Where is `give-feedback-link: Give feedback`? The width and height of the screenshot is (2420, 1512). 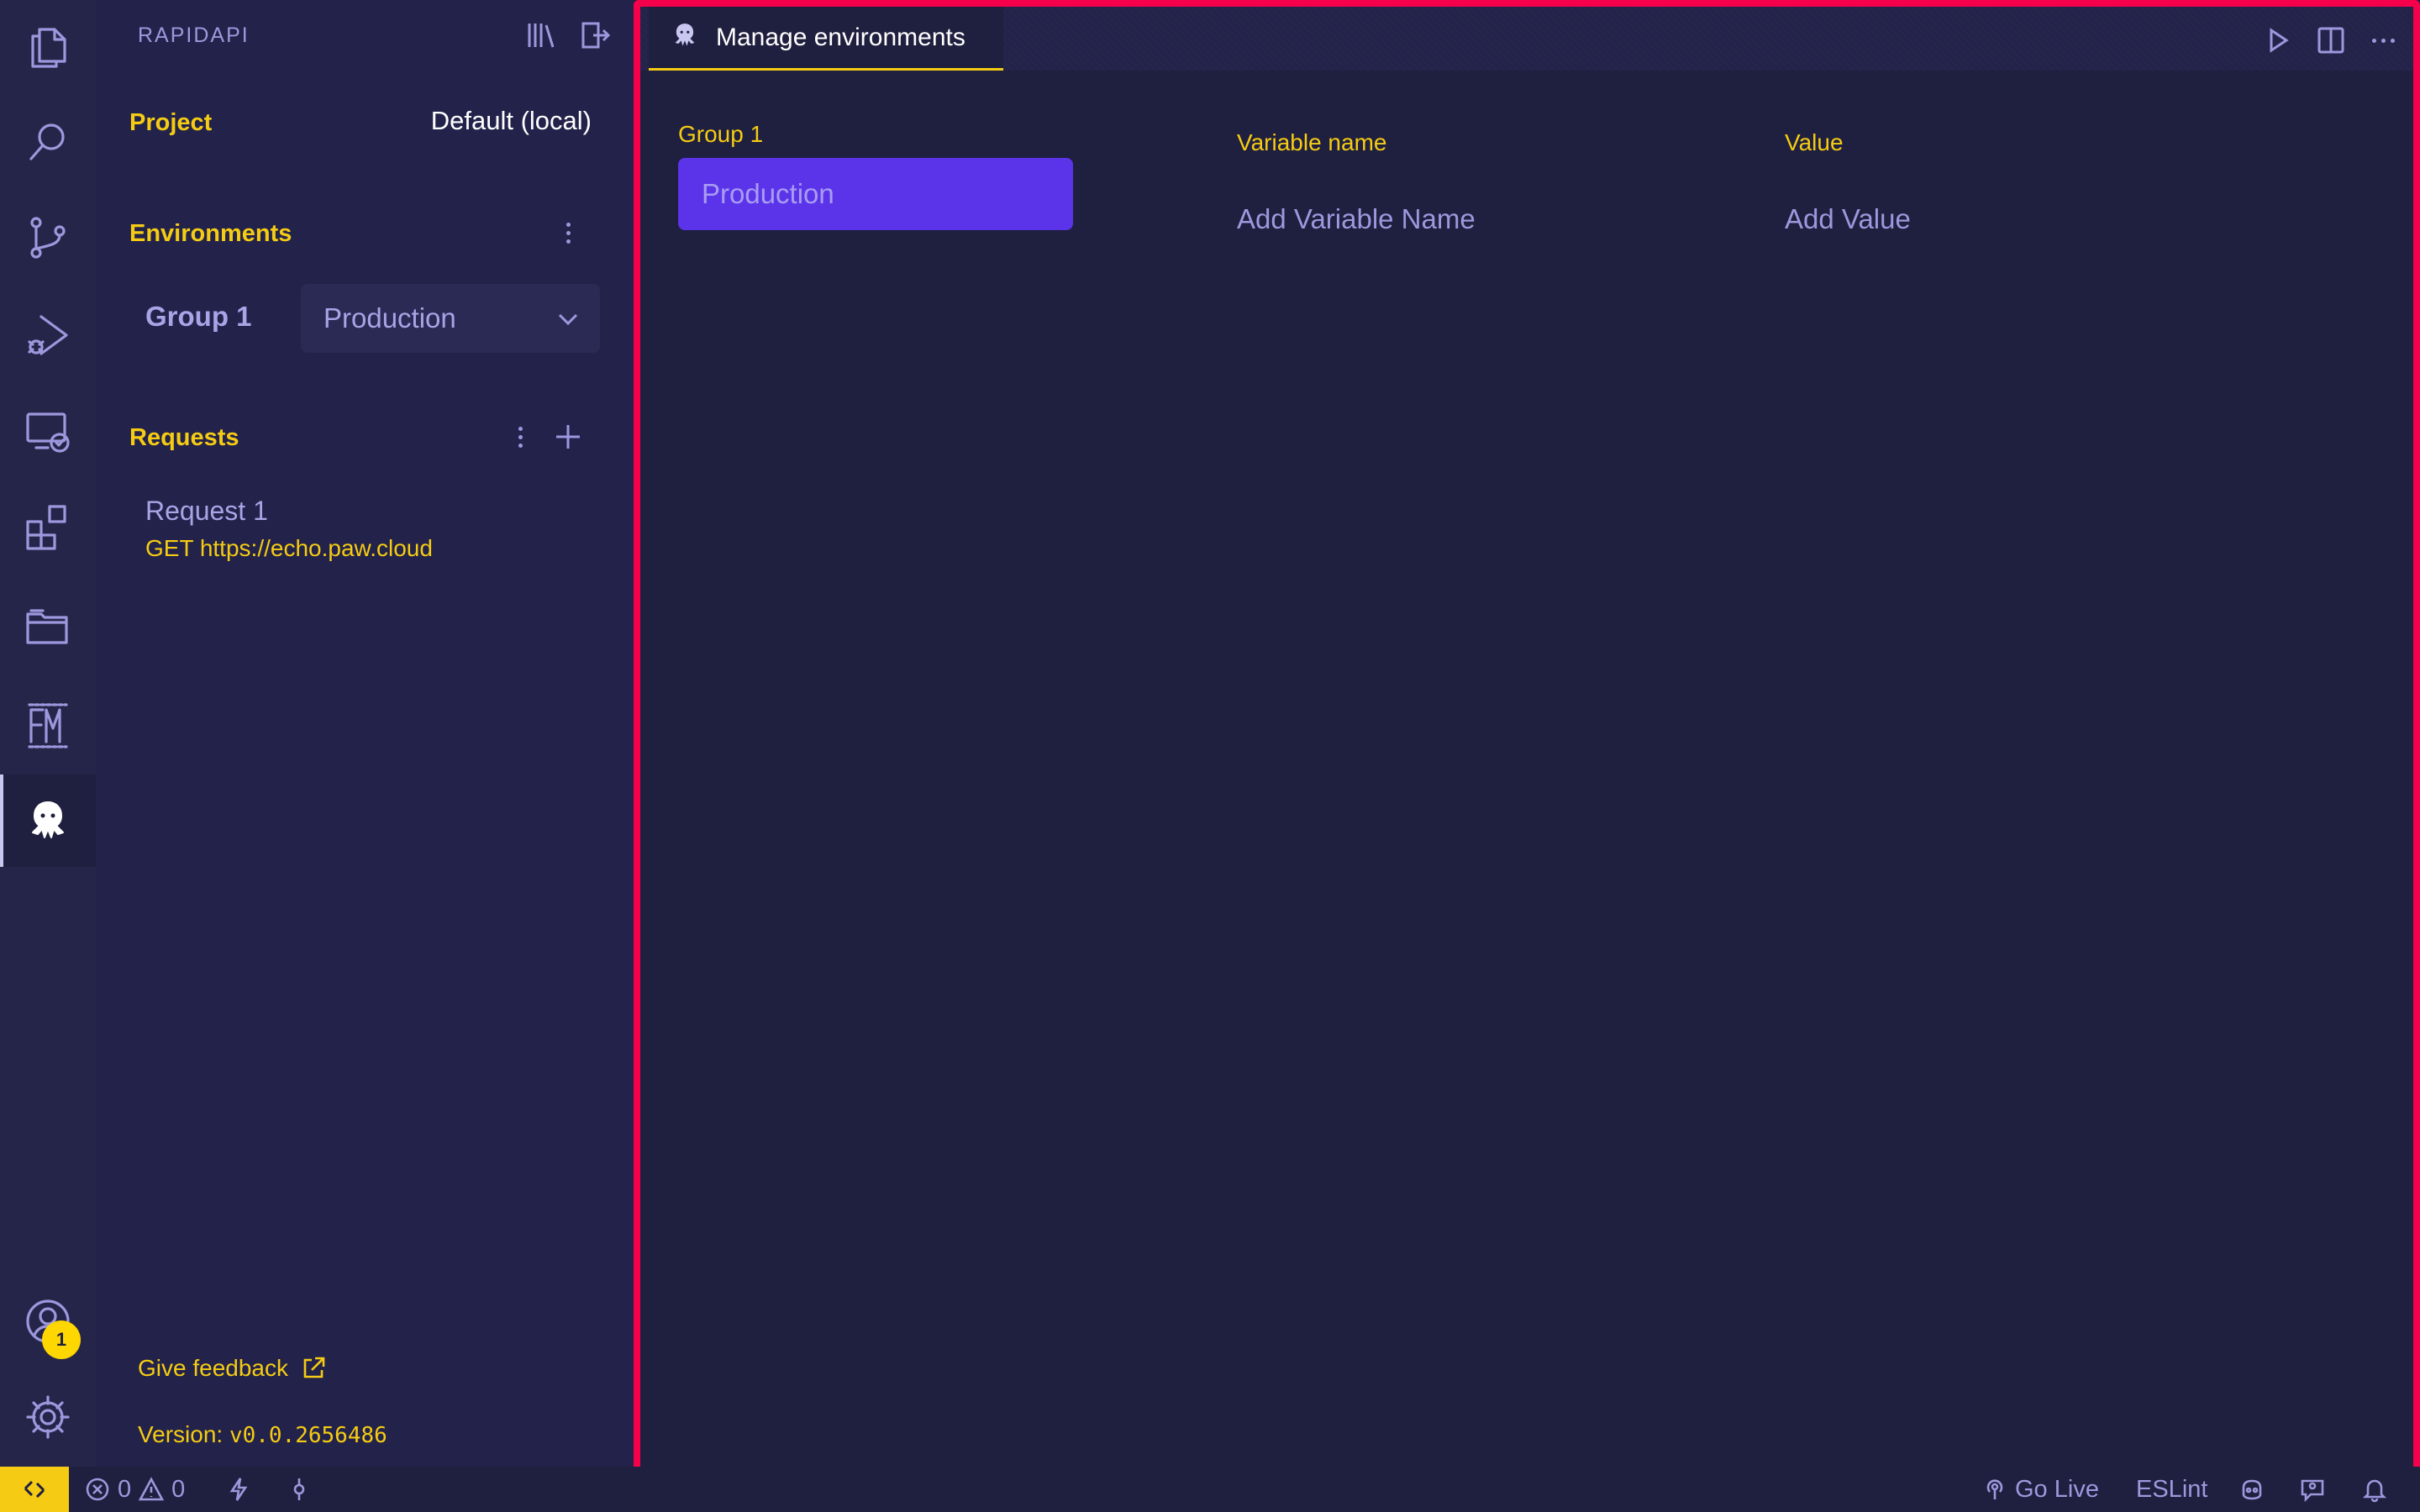
give-feedback-link: Give feedback is located at coordinates (233, 1368).